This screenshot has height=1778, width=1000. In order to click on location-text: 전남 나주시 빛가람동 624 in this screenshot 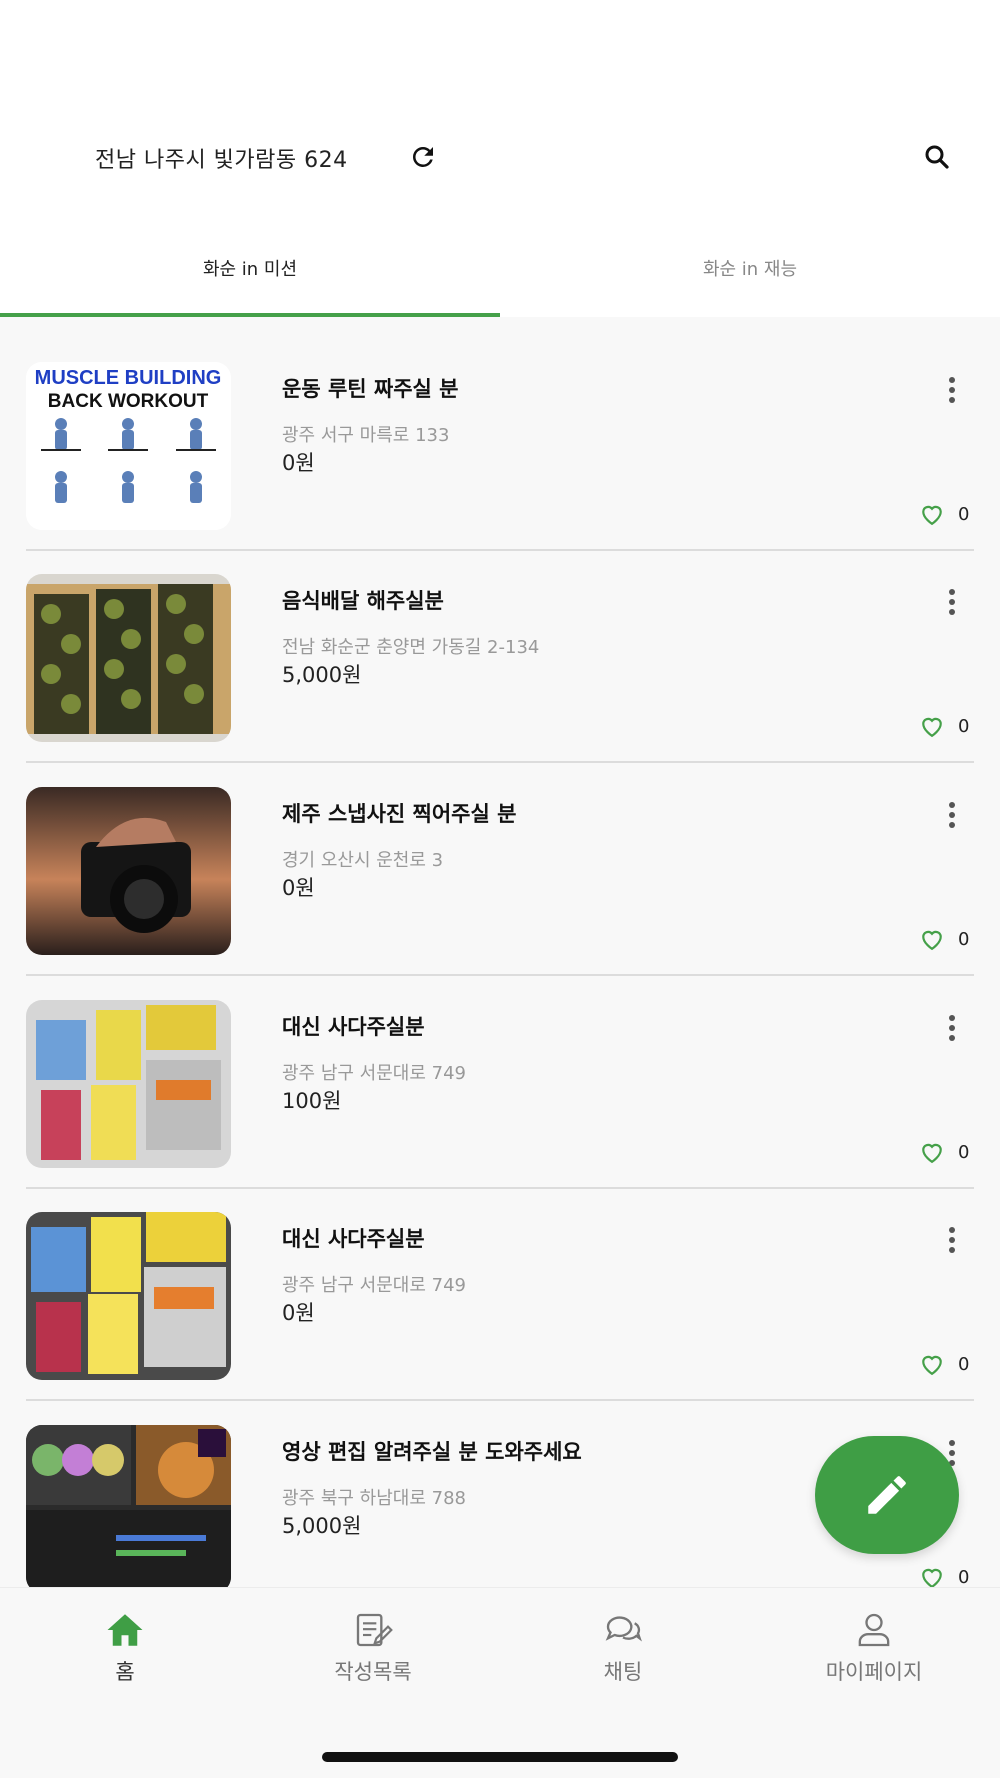, I will do `click(221, 158)`.